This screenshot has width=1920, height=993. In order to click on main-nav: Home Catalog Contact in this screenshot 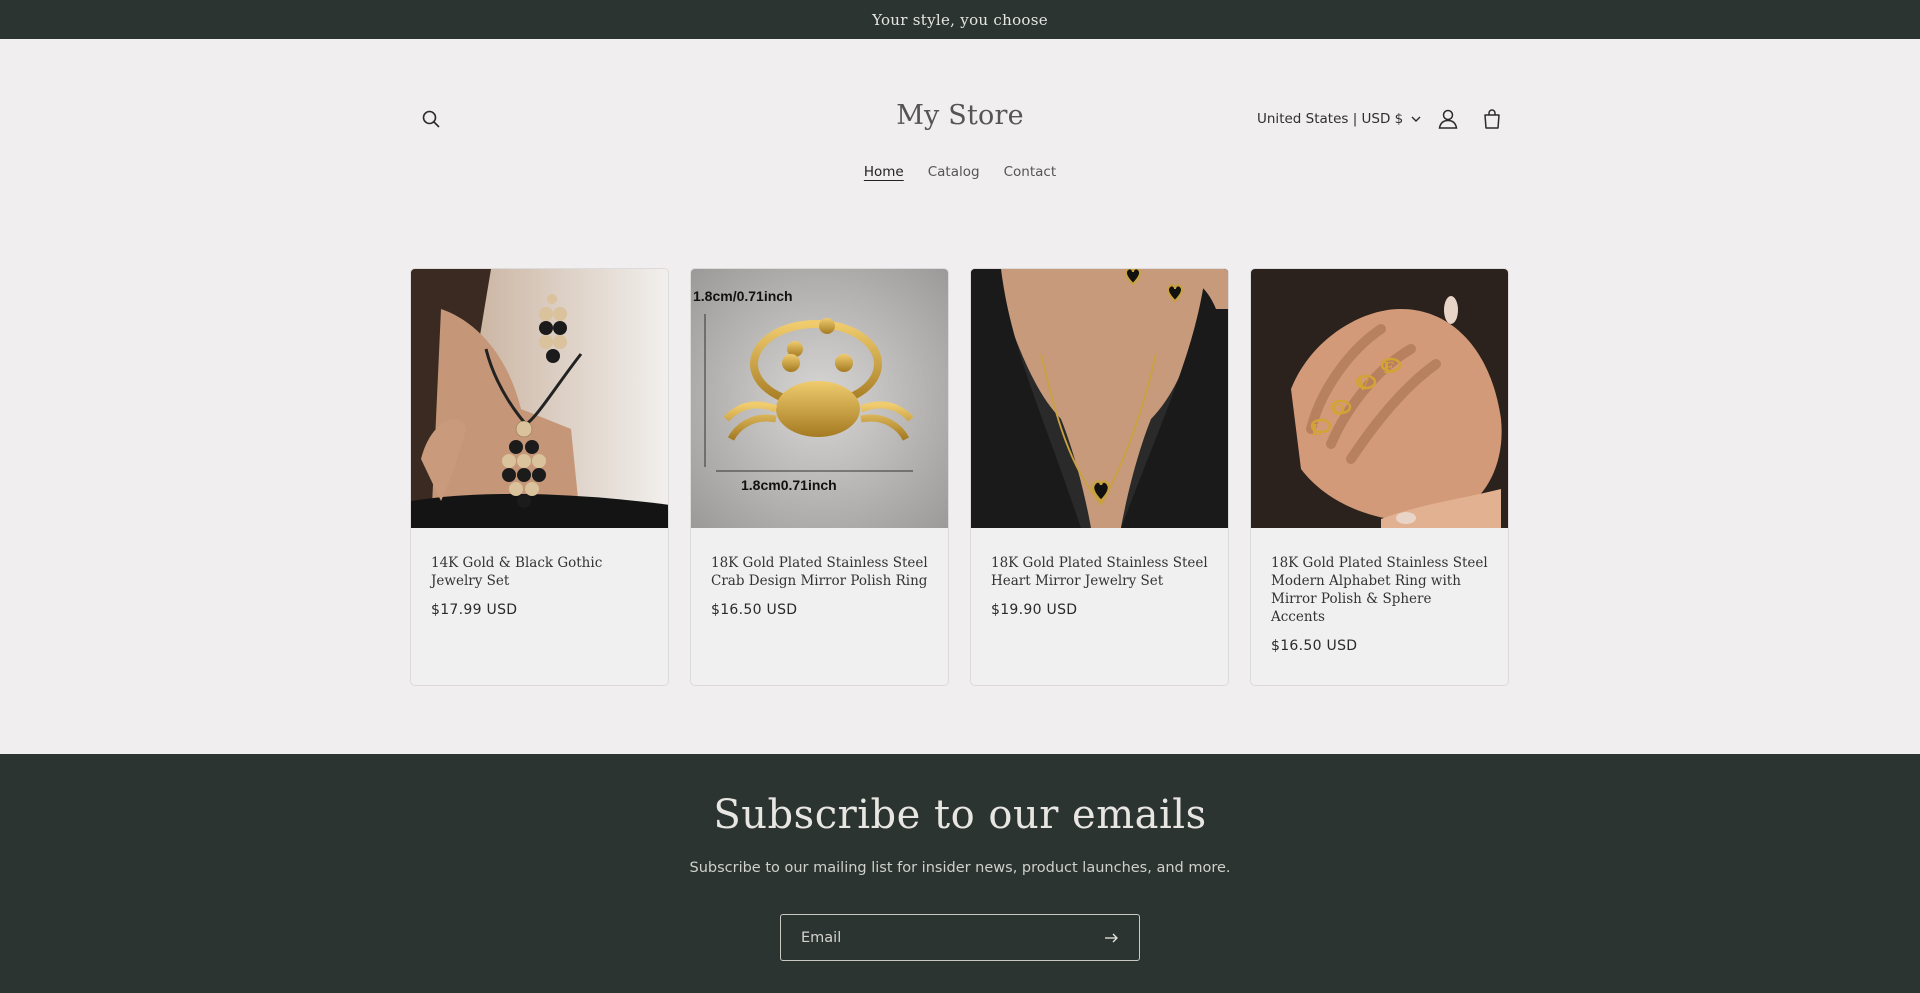, I will do `click(960, 172)`.